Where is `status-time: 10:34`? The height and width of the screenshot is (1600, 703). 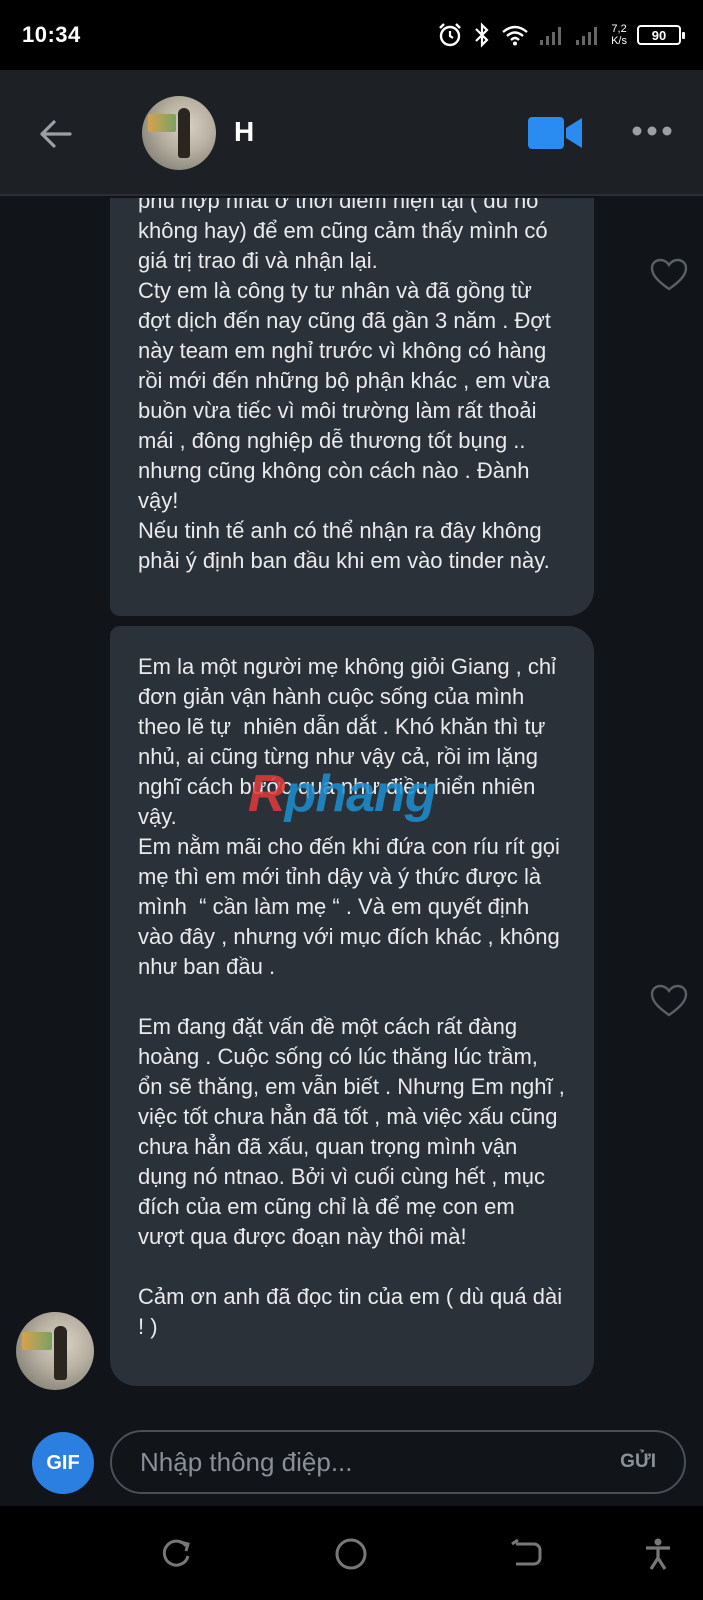 status-time: 10:34 is located at coordinates (51, 34).